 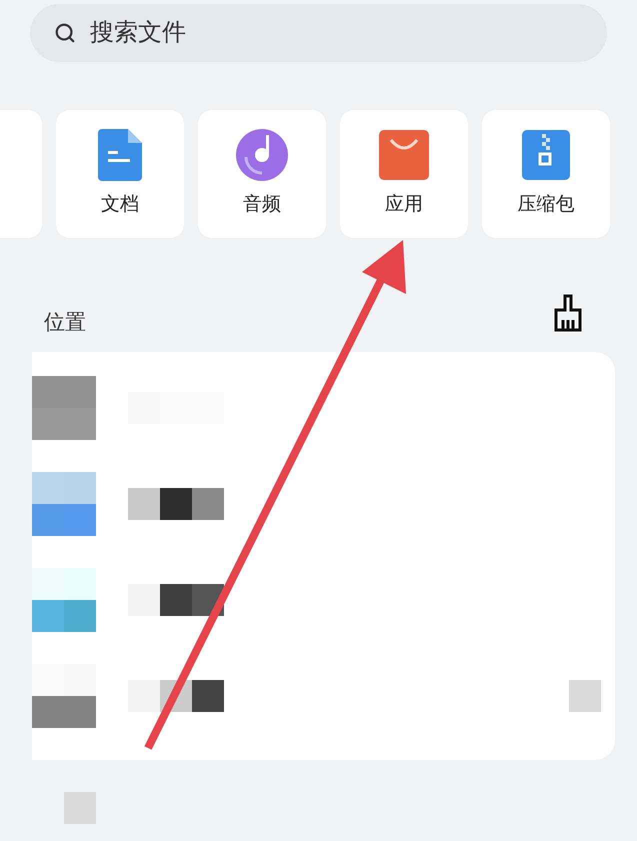 I want to click on document-icon, so click(x=120, y=154).